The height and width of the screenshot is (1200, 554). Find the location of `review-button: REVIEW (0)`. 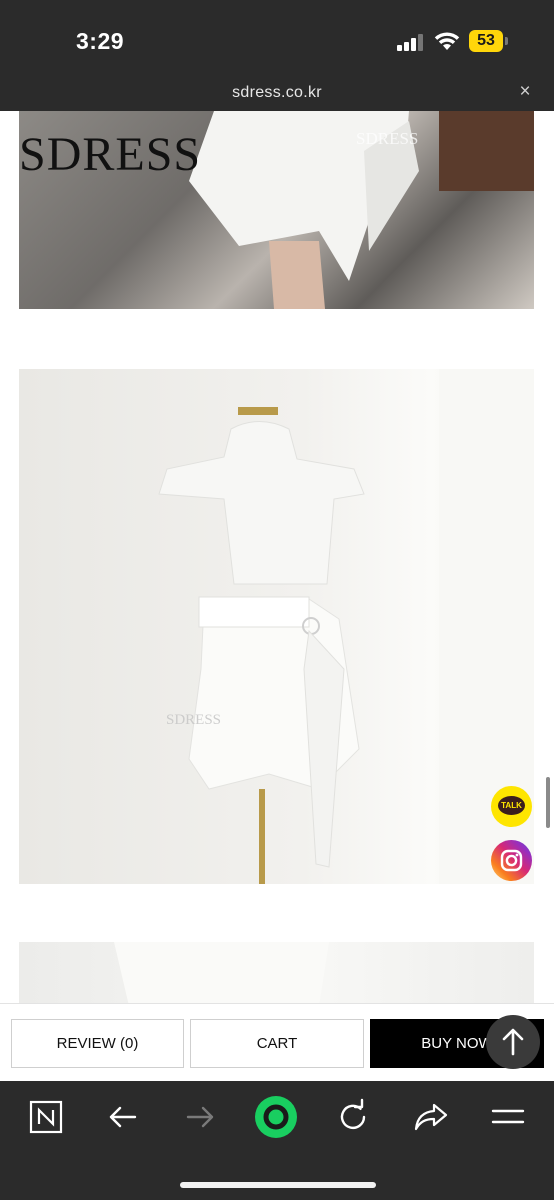

review-button: REVIEW (0) is located at coordinates (97, 1043).